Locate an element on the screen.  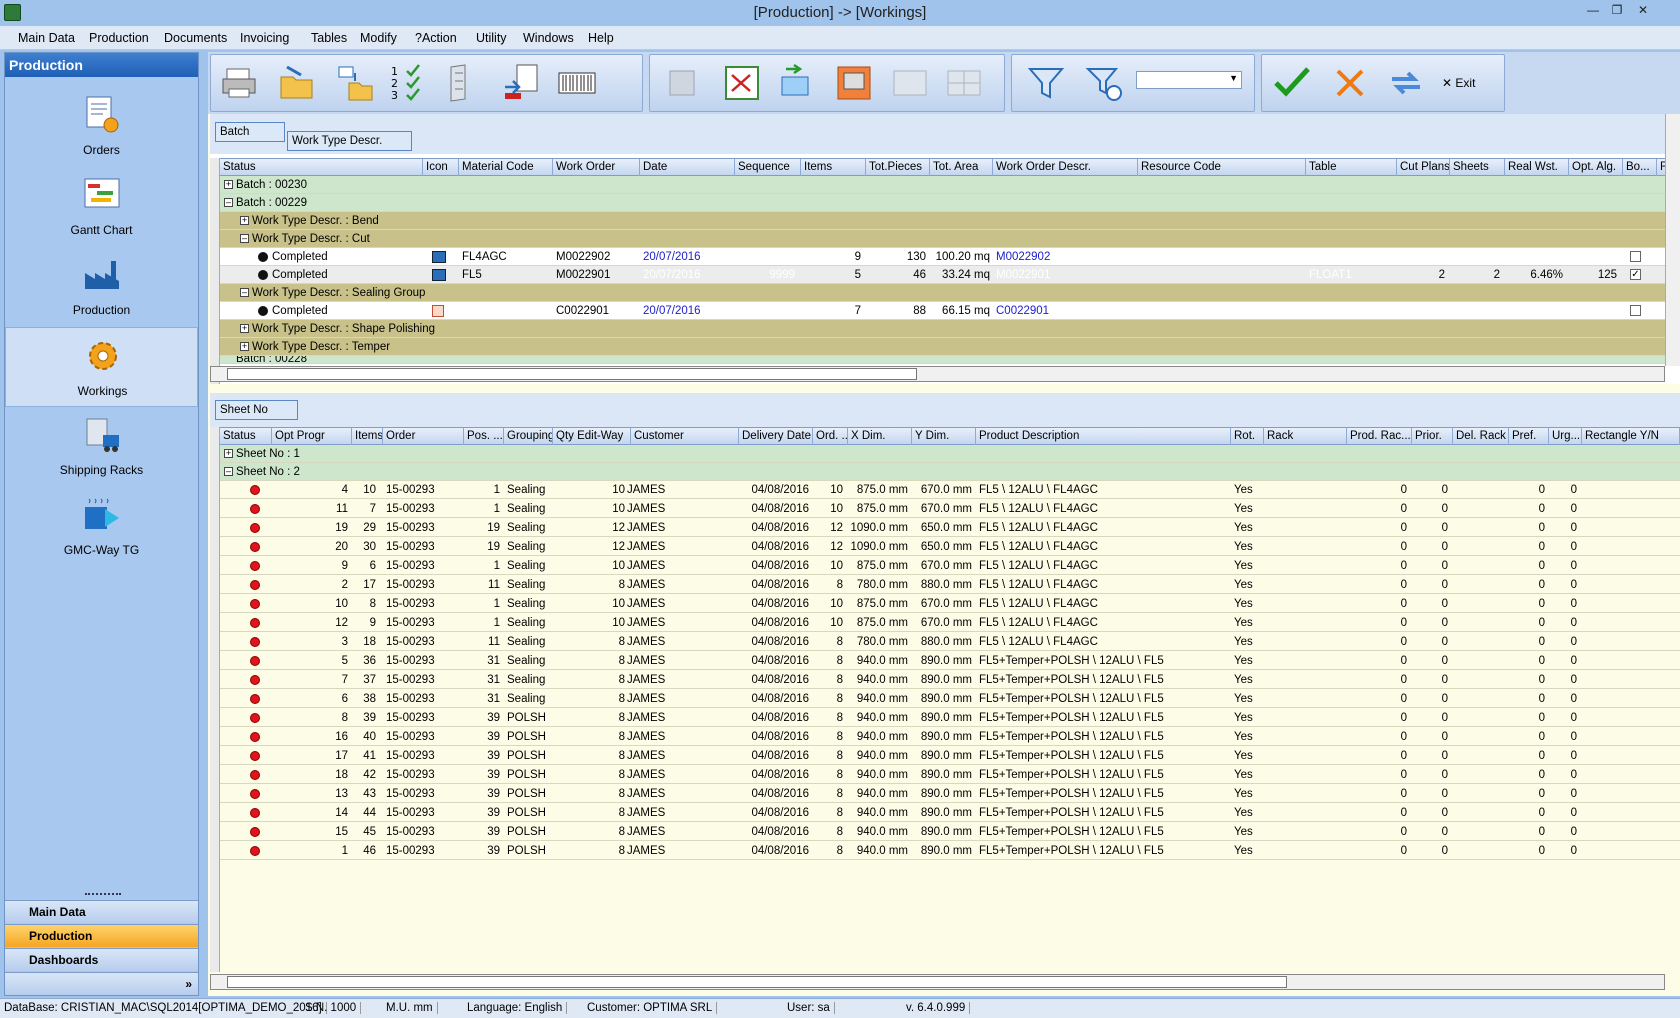
bo-checkbox is located at coordinates (1635, 310).